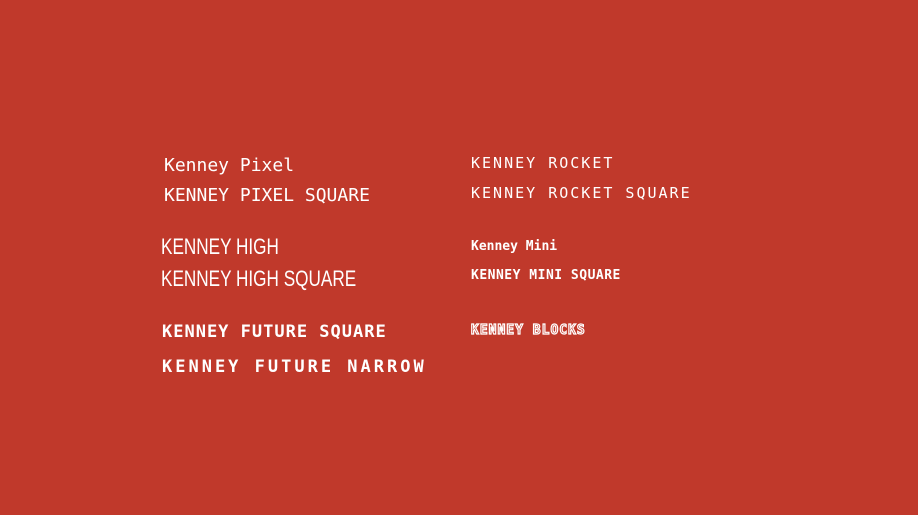  Describe the element at coordinates (229, 165) in the screenshot. I see `font-sample-kenney-pixel: Kenney Pixel` at that location.